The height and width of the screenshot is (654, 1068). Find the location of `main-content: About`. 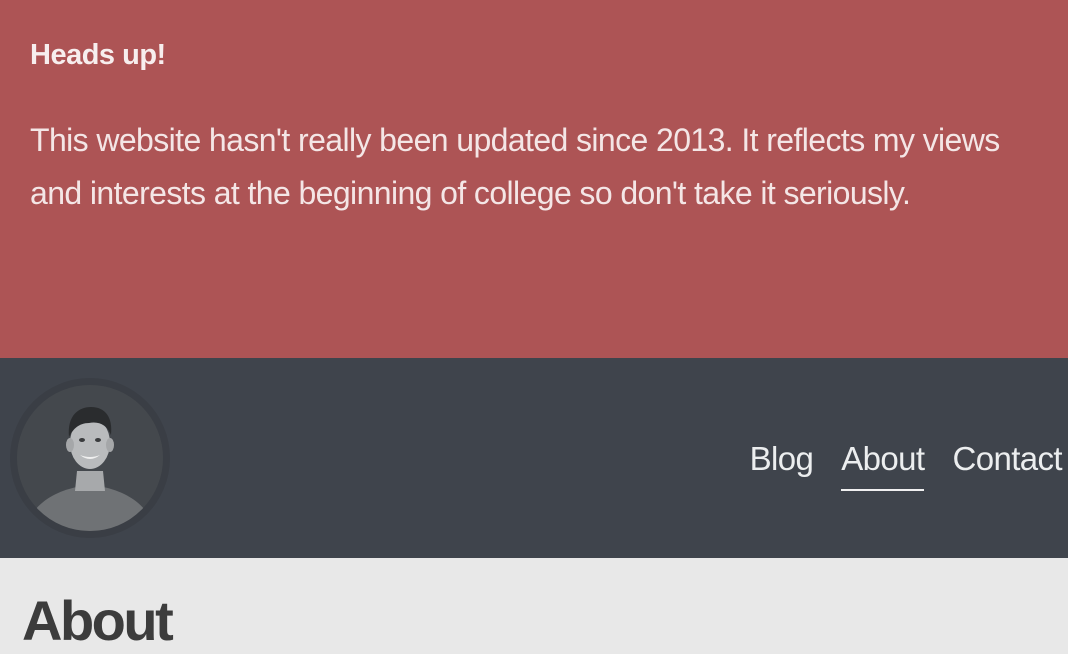

main-content: About is located at coordinates (534, 606).